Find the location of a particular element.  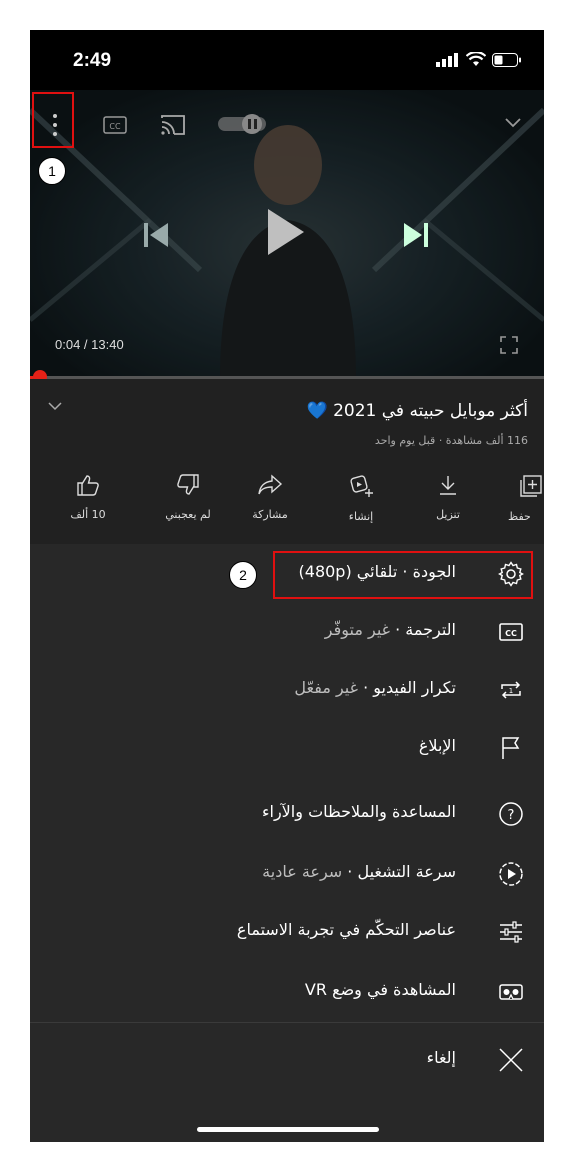

create-button: إنشاء is located at coordinates (361, 498).